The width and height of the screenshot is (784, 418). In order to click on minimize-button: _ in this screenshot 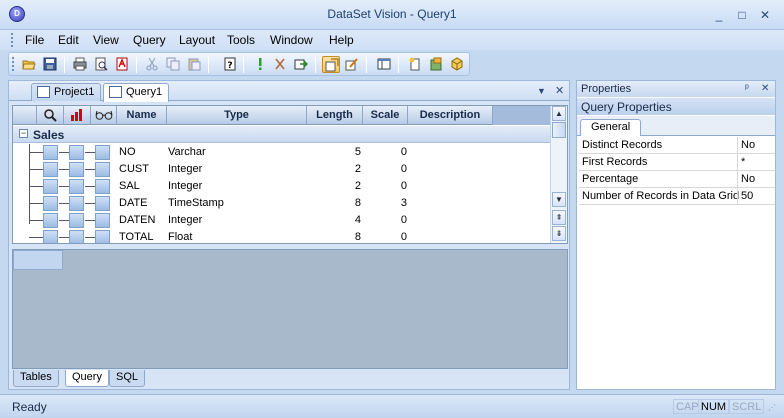, I will do `click(719, 15)`.